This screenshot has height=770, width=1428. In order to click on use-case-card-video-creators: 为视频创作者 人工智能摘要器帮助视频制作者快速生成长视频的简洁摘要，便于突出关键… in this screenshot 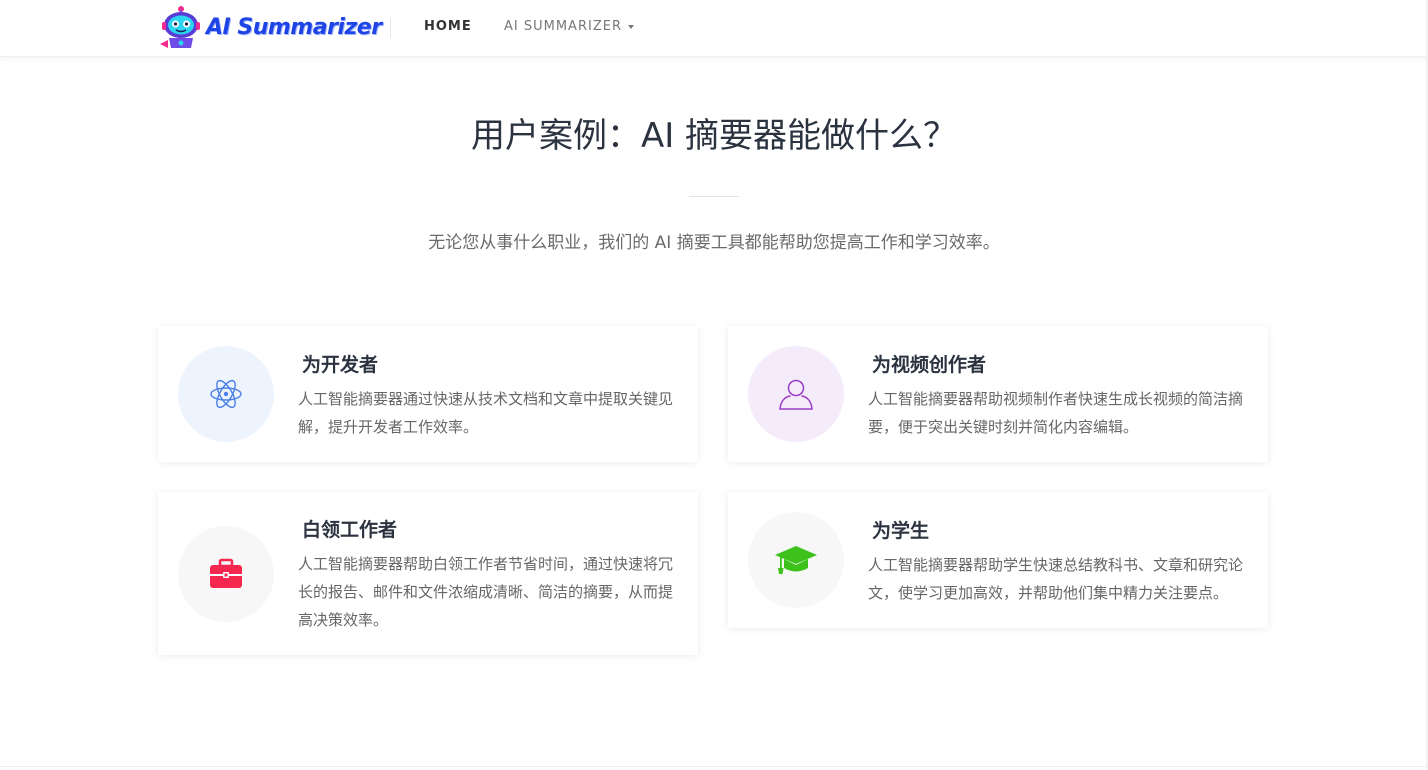, I will do `click(998, 394)`.